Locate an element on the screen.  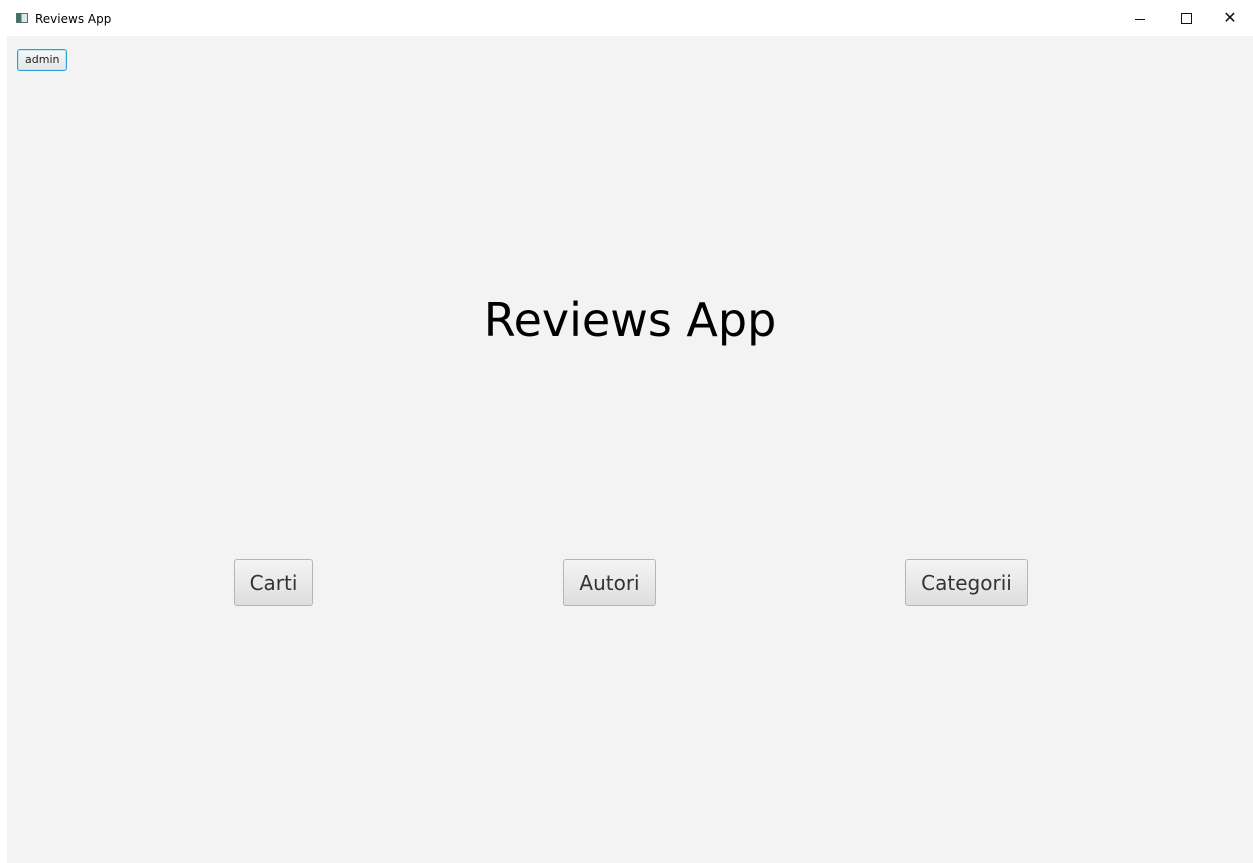
categorii-button: Categorii is located at coordinates (966, 582).